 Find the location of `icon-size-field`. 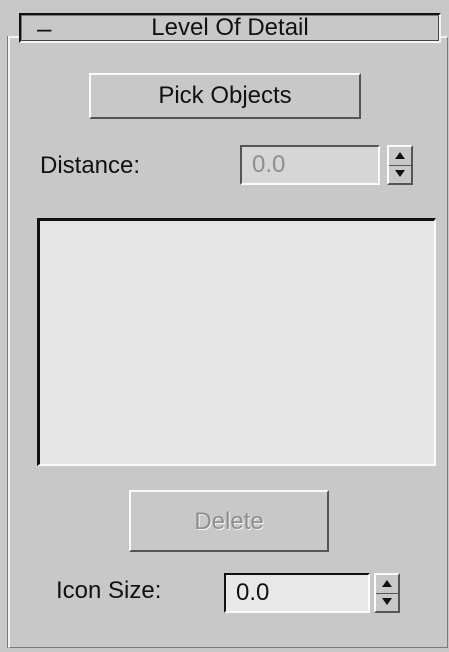

icon-size-field is located at coordinates (297, 593).